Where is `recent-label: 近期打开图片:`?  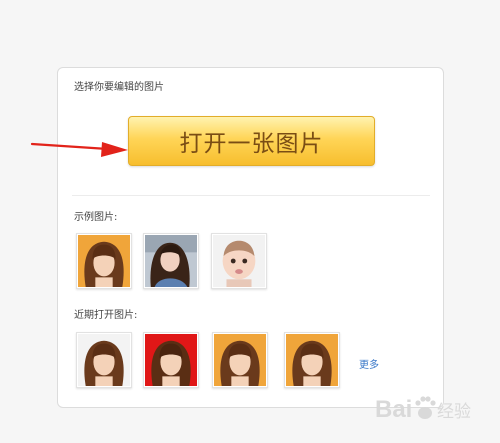
recent-label: 近期打开图片: is located at coordinates (106, 315).